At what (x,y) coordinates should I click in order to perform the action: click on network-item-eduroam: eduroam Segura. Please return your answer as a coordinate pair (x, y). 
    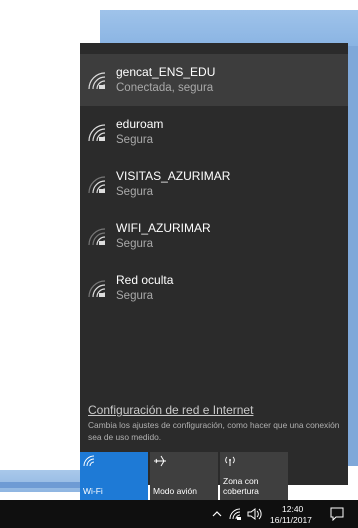
    Looking at the image, I should click on (214, 132).